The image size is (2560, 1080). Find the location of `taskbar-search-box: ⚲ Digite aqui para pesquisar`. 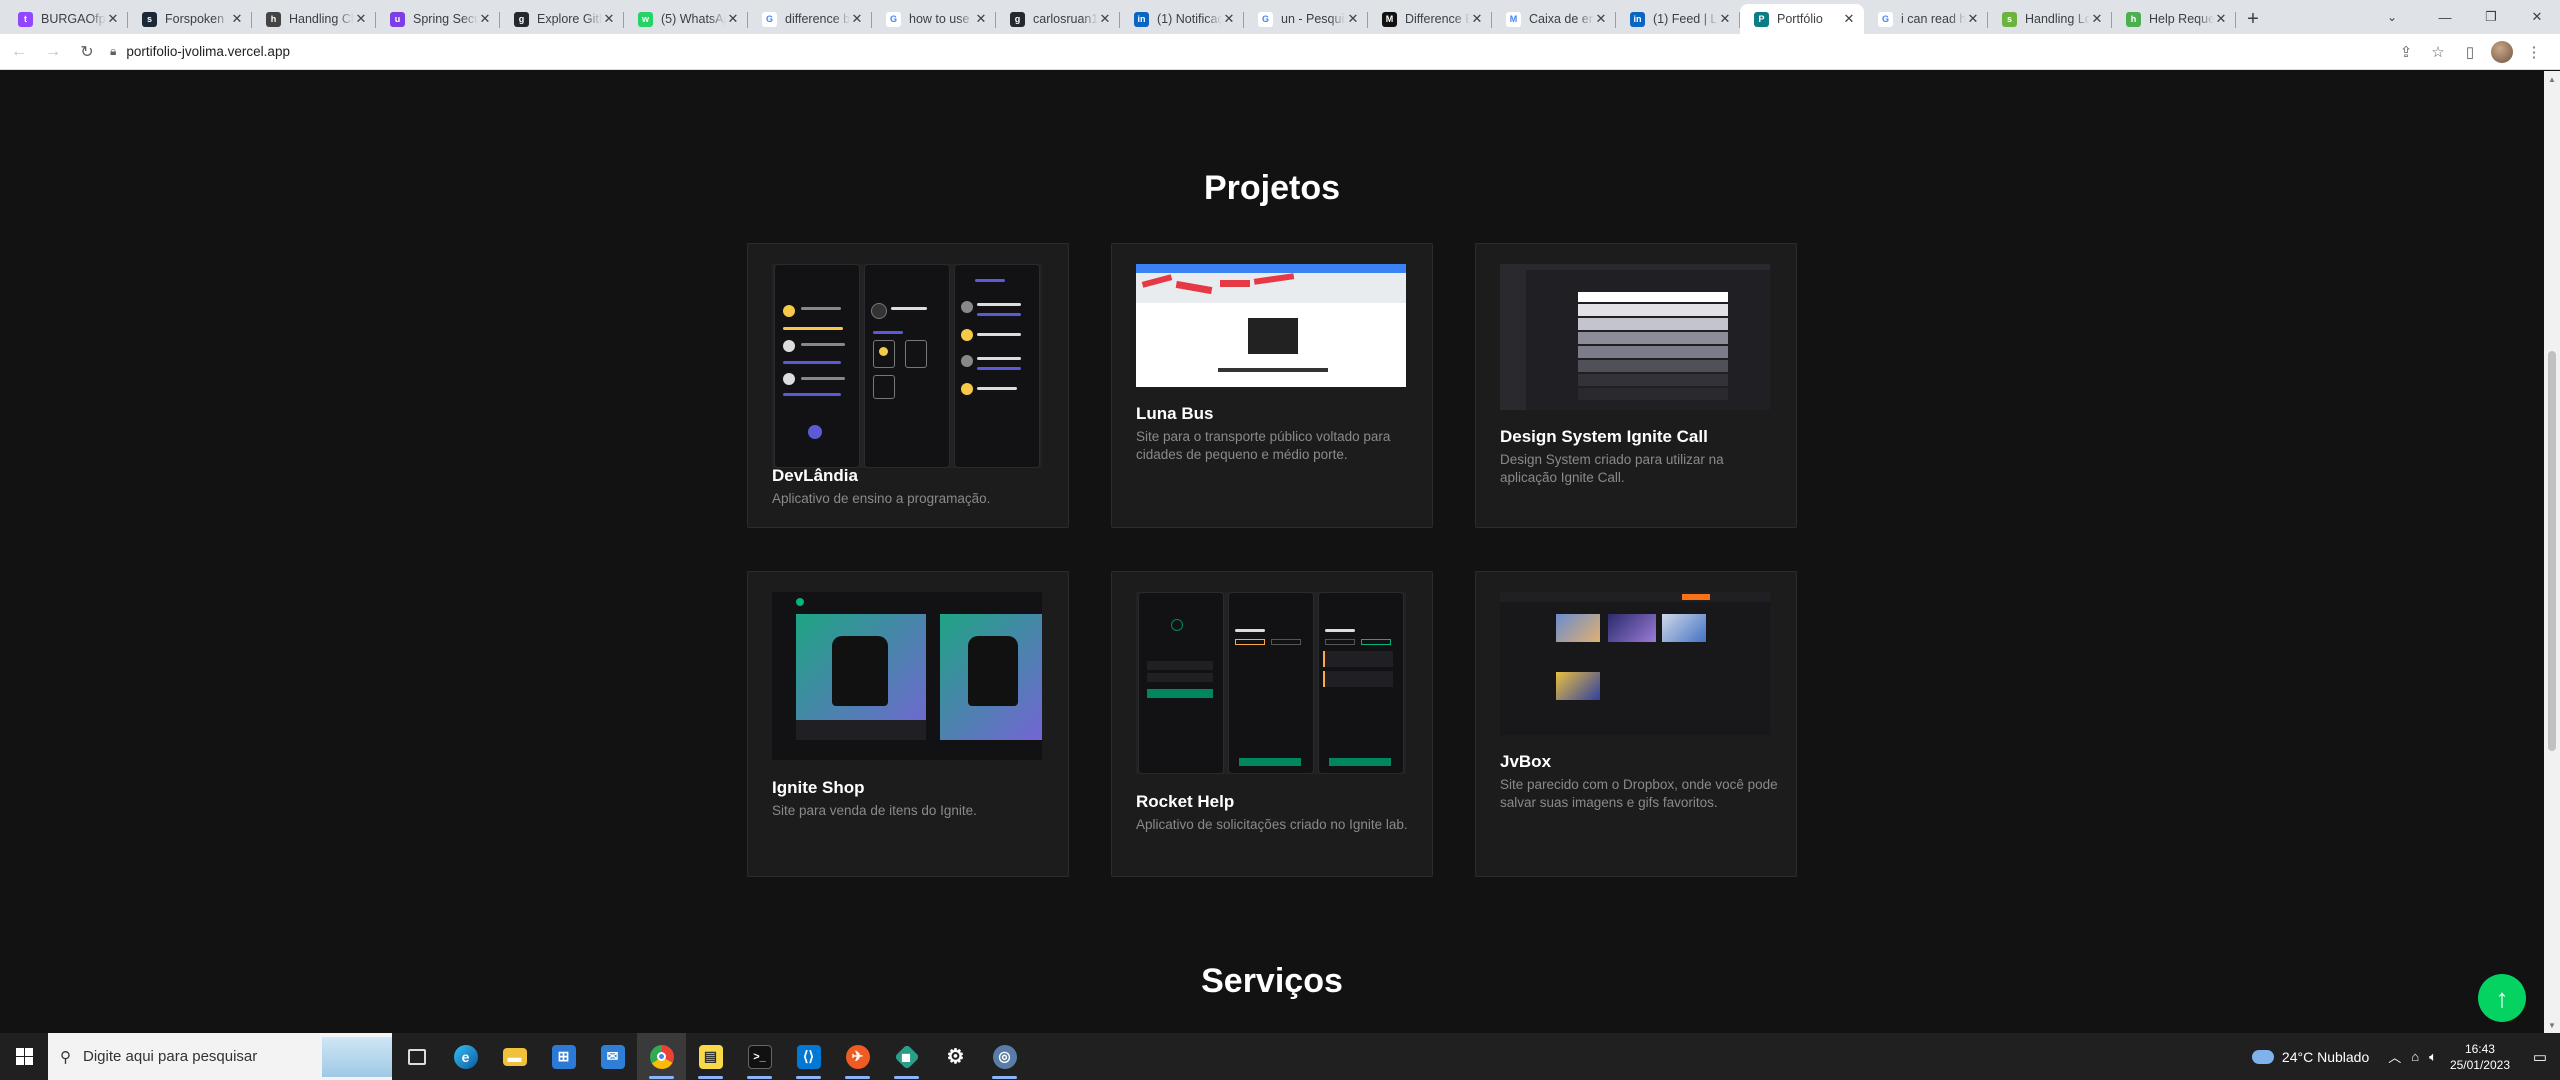

taskbar-search-box: ⚲ Digite aqui para pesquisar is located at coordinates (220, 1056).